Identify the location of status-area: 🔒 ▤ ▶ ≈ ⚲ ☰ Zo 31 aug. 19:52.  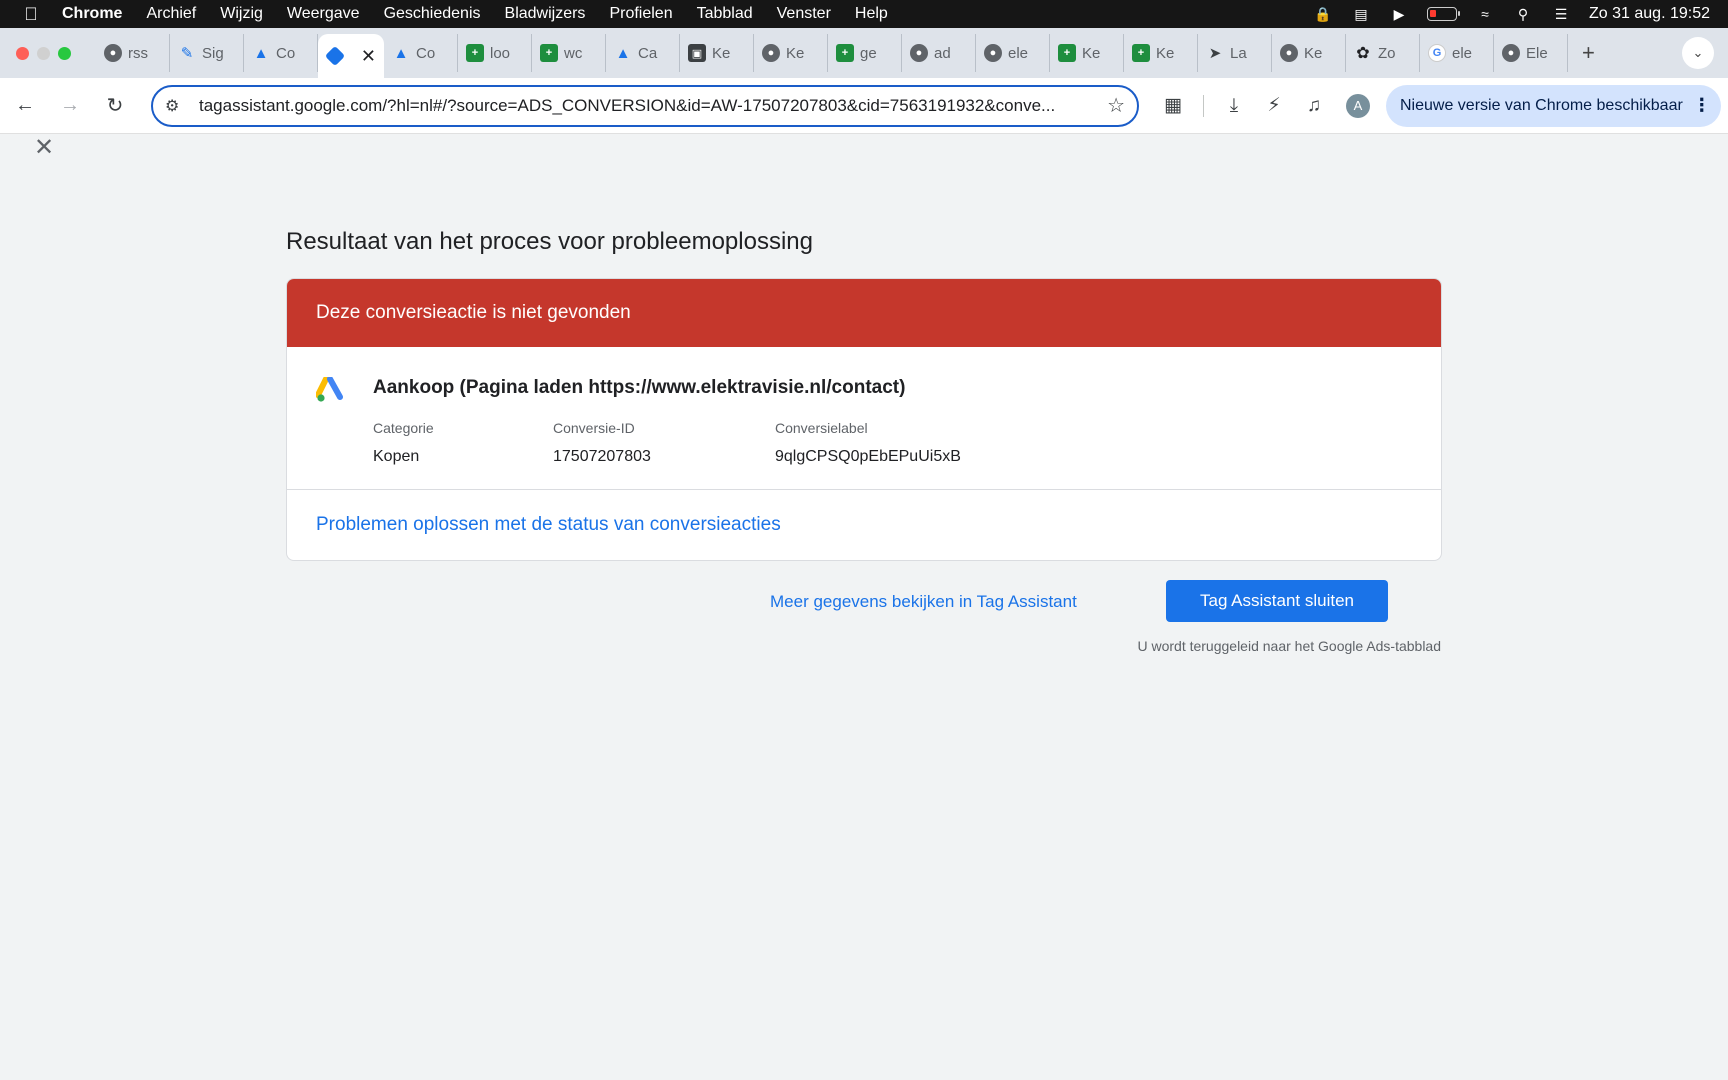
(1520, 14).